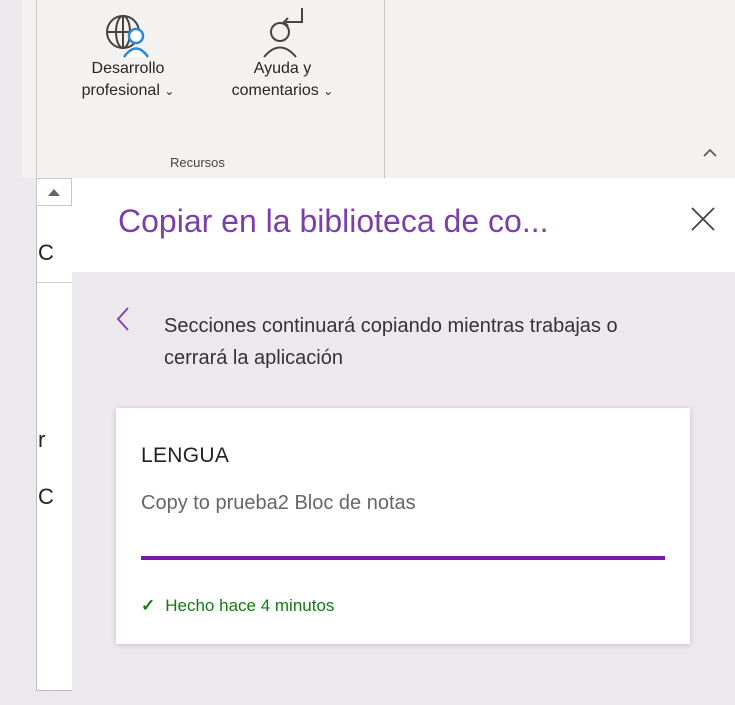 The width and height of the screenshot is (735, 705). Describe the element at coordinates (275, 90) in the screenshot. I see `ayuda-line2: comentarios` at that location.